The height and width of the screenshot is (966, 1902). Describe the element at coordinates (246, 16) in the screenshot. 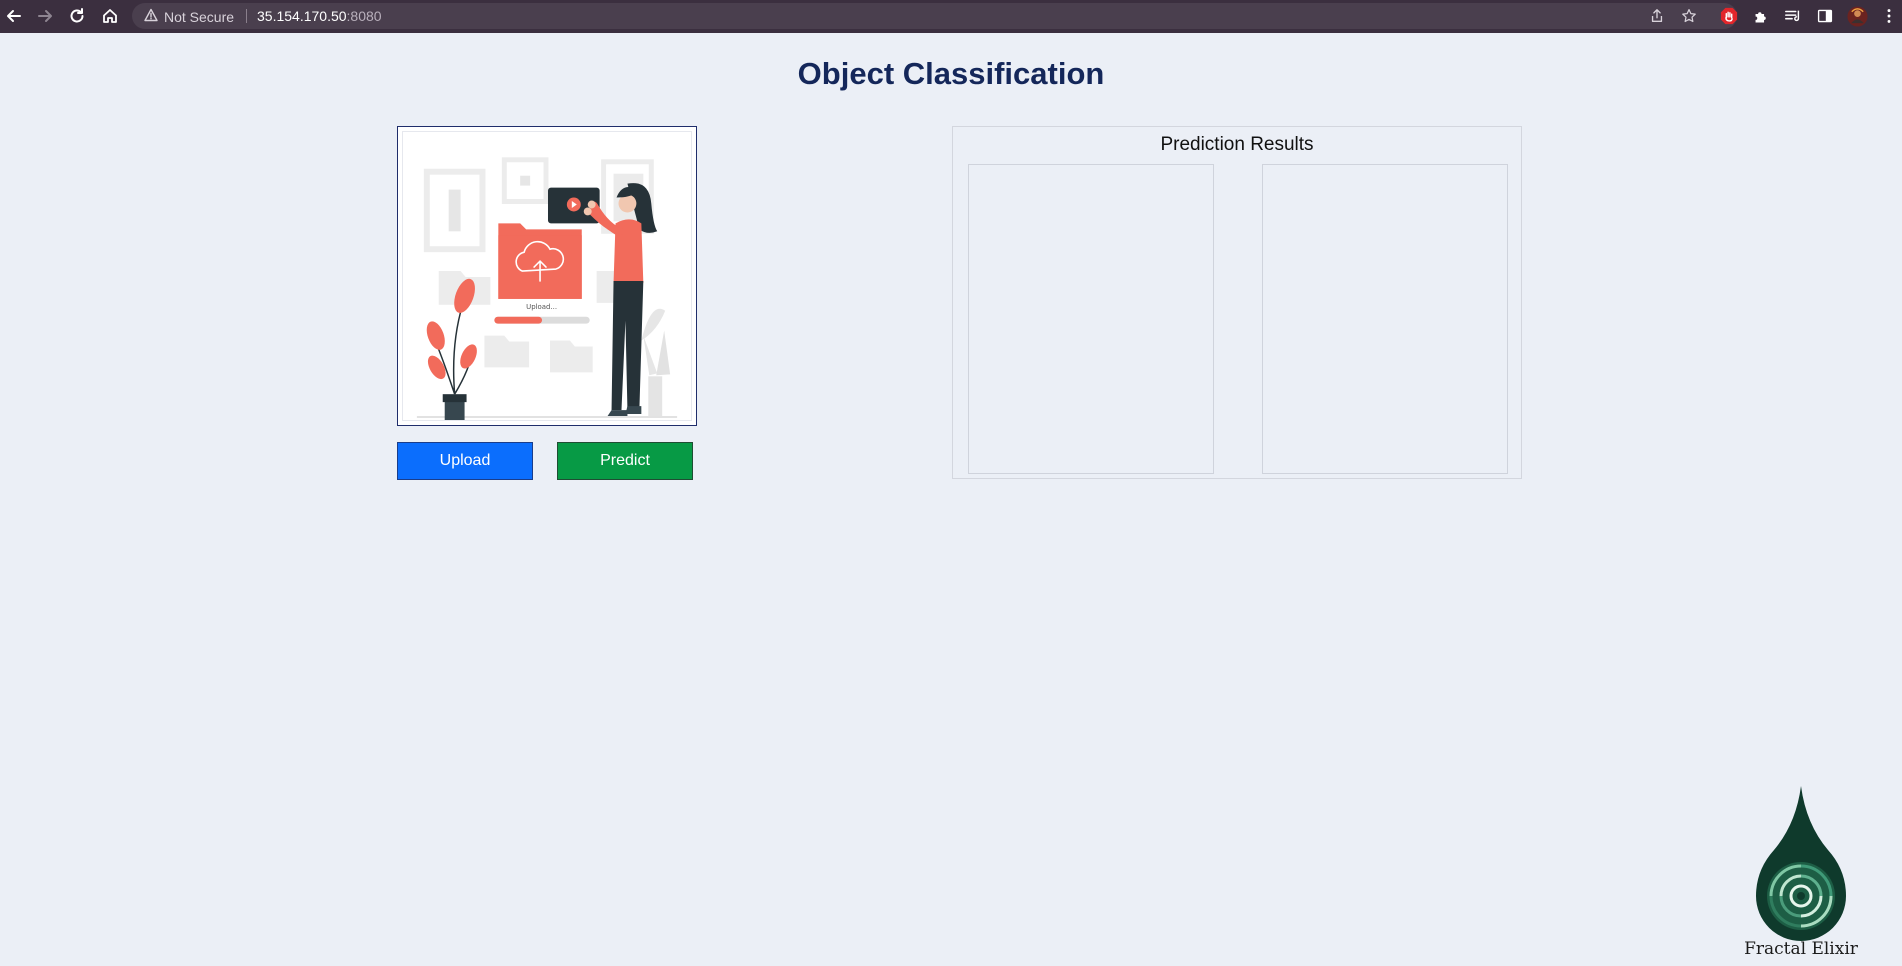

I see `omnibox-divider` at that location.